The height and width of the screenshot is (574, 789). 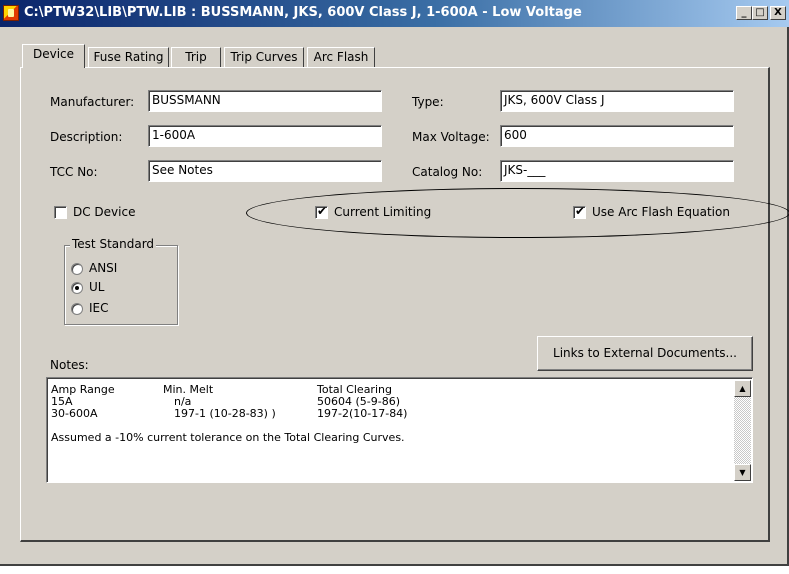 I want to click on tab-arc-flash: Arc Flash, so click(x=341, y=57).